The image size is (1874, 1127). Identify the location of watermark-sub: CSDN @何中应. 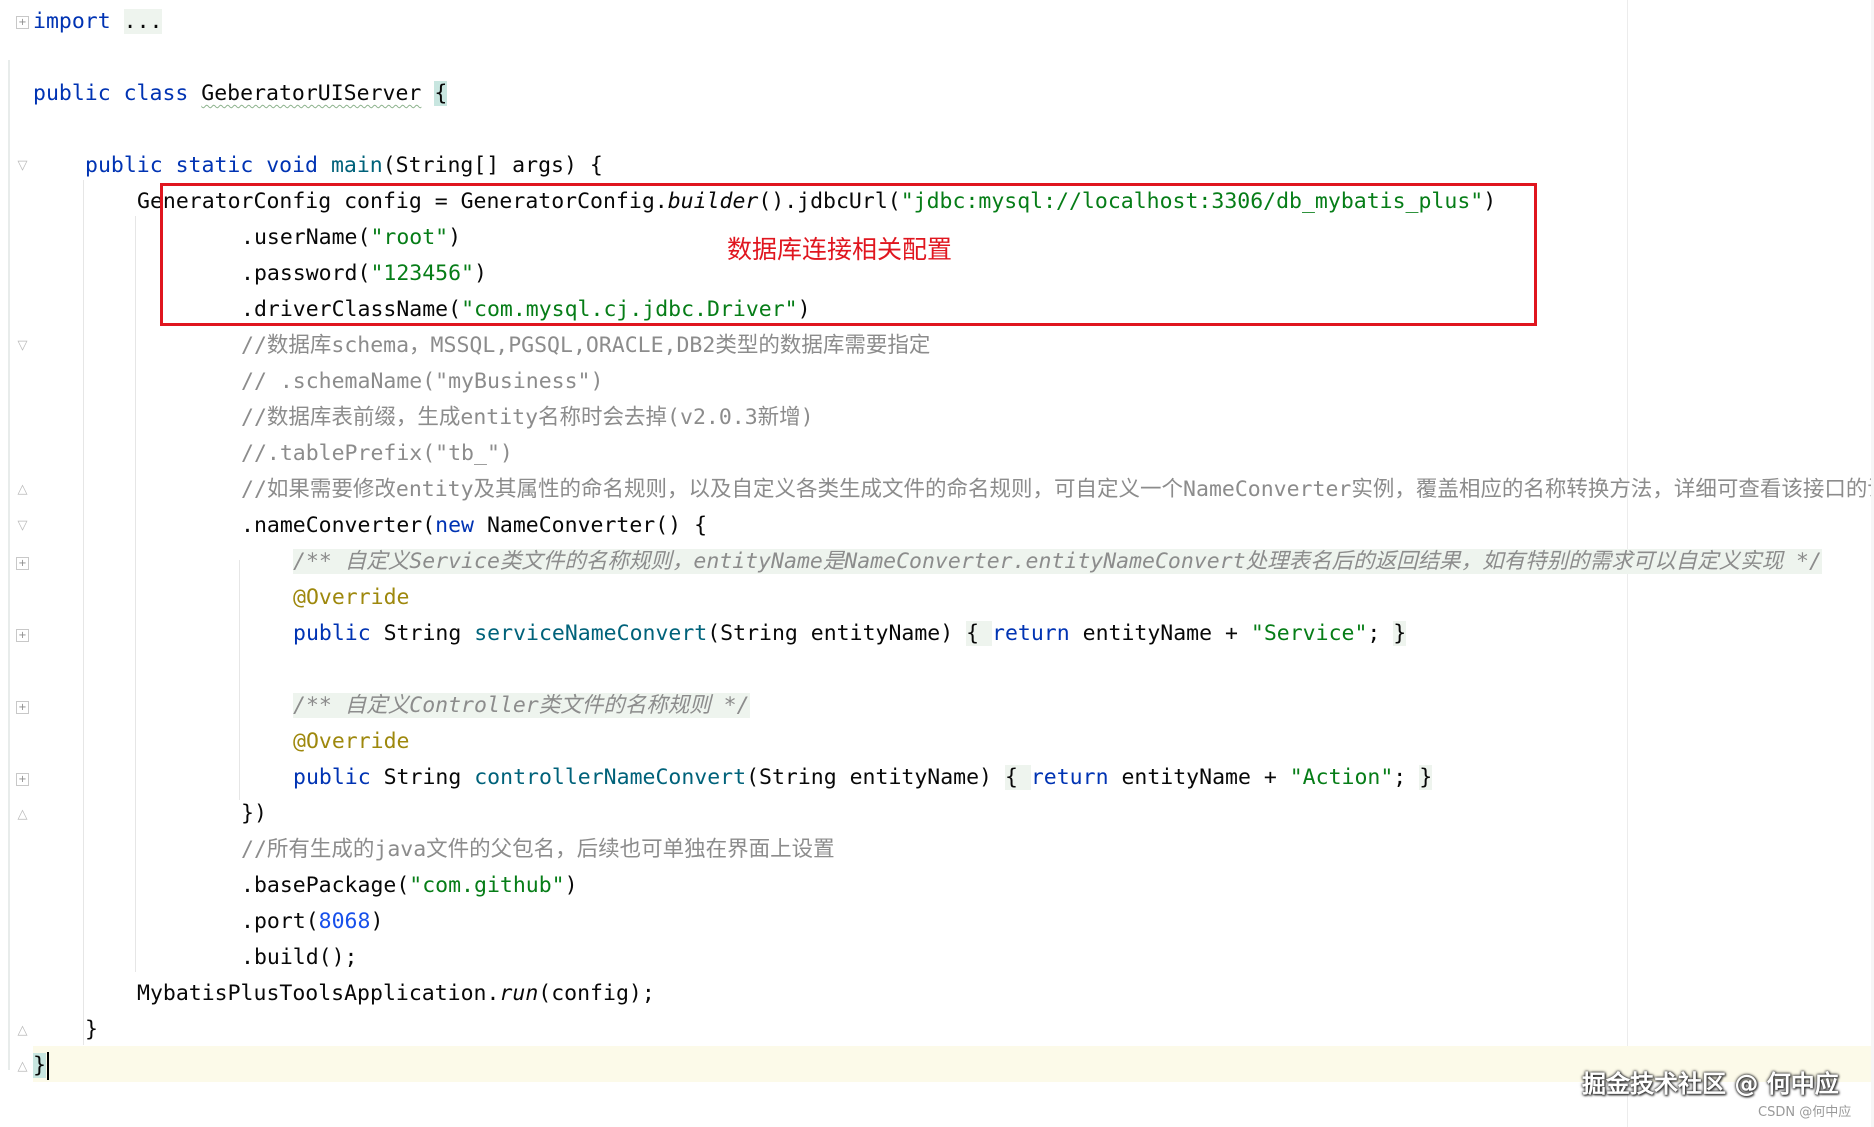
(1805, 1112).